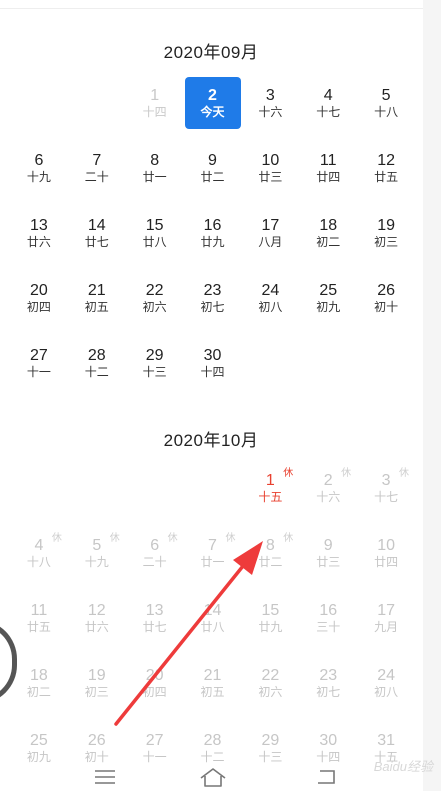  I want to click on calendar-day: 10 廿四, so click(386, 557).